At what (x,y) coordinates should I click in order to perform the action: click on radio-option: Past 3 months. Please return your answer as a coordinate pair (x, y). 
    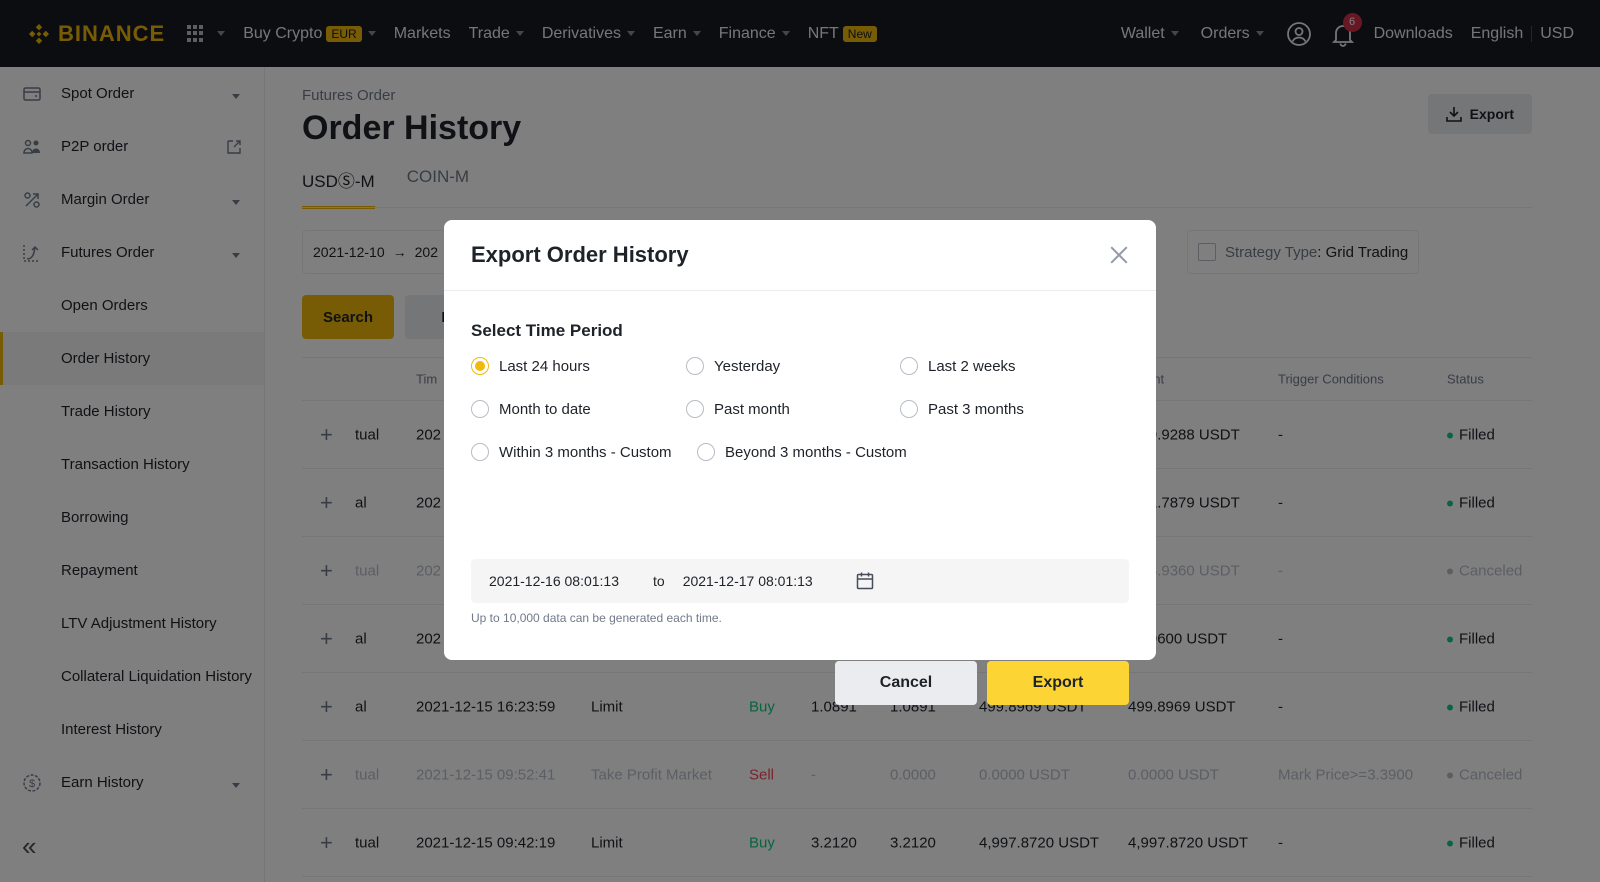
    Looking at the image, I should click on (962, 409).